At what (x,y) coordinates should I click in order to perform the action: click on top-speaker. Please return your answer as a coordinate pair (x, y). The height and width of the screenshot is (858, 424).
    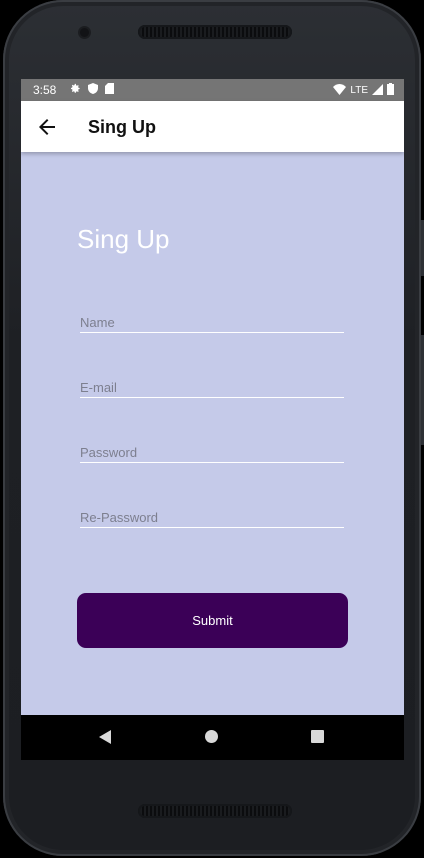
    Looking at the image, I should click on (215, 32).